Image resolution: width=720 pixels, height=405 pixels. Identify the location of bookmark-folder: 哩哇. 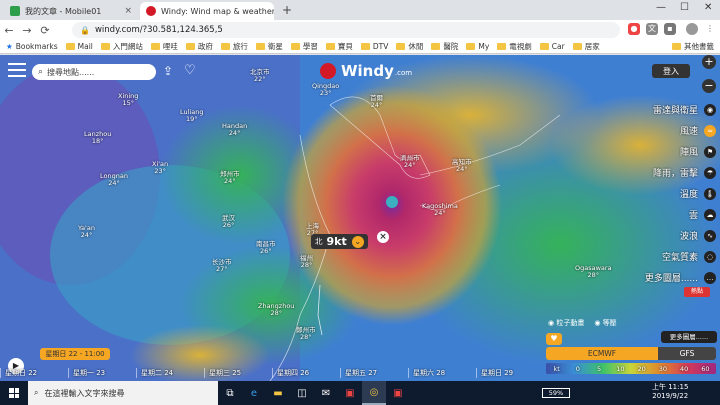
(164, 46).